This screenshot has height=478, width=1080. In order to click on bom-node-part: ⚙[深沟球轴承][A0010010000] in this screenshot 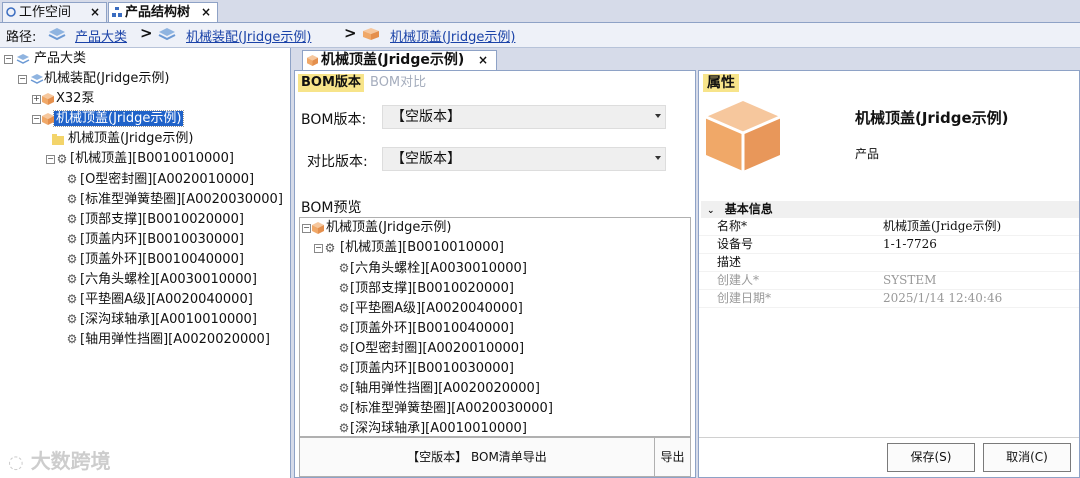, I will do `click(432, 427)`.